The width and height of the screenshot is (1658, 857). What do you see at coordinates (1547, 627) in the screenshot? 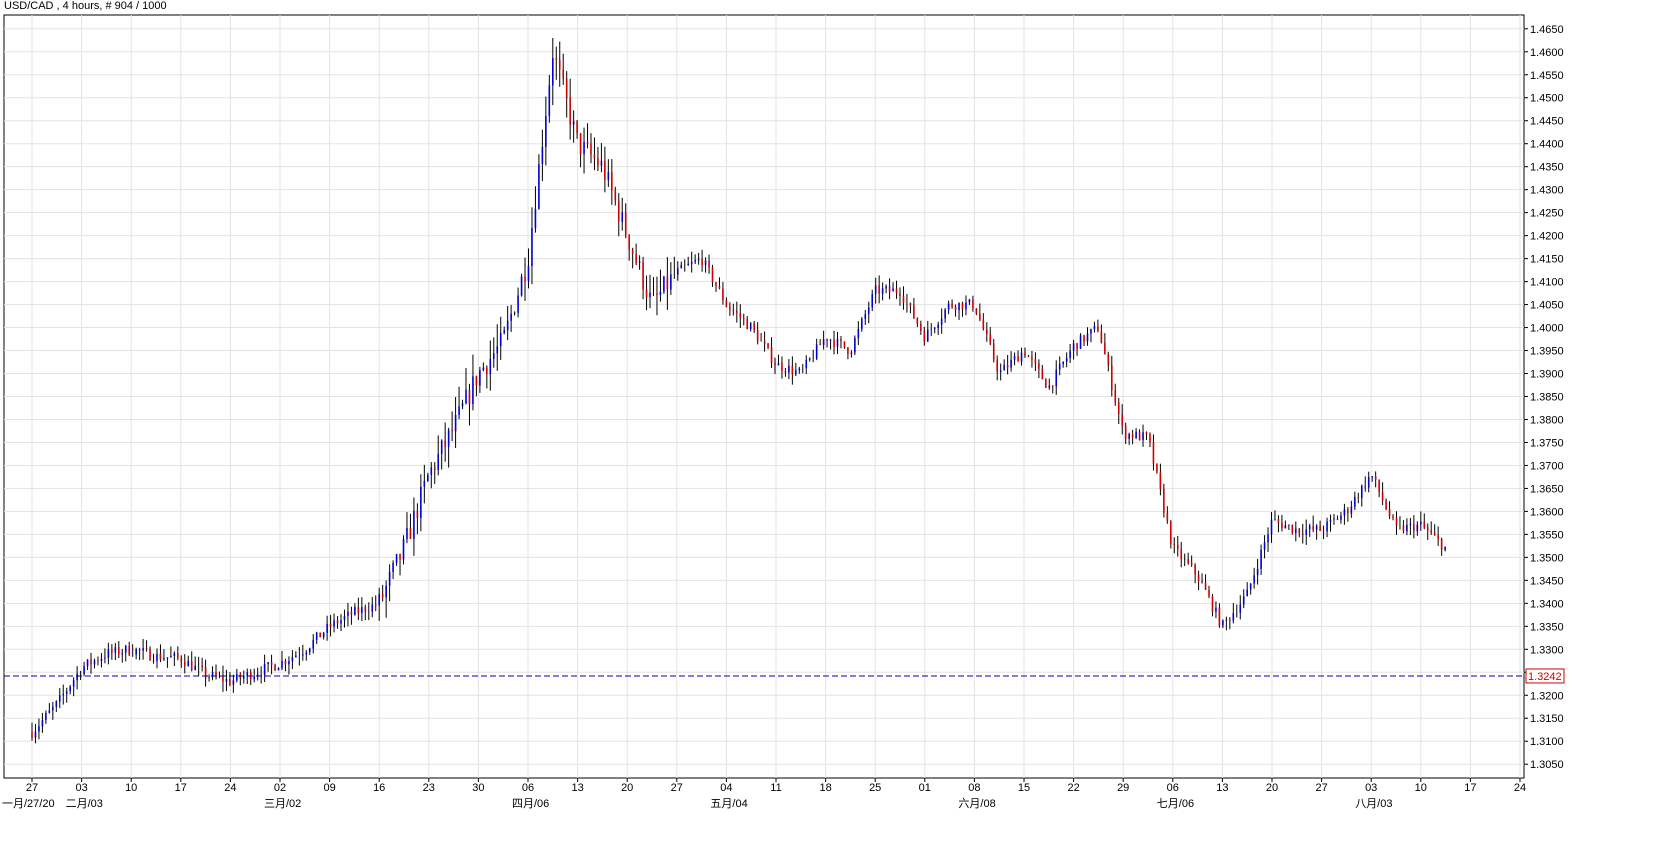
I see `y-tick-label: 1.3350` at bounding box center [1547, 627].